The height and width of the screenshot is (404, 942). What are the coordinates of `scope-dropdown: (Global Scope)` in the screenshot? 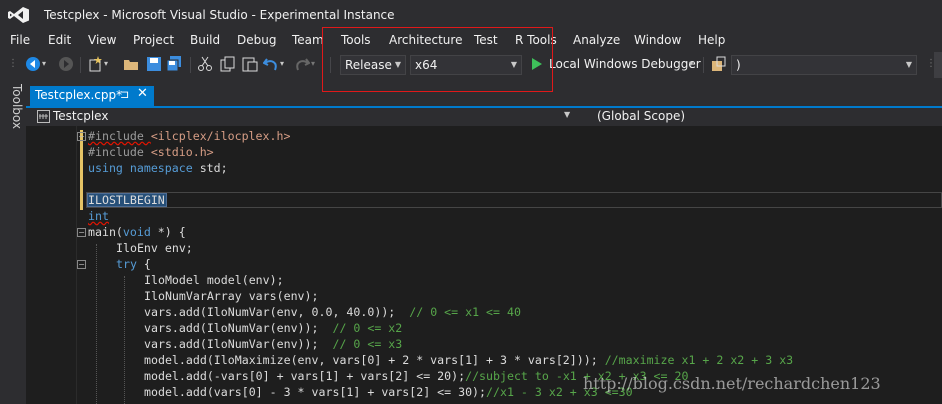 It's located at (760, 117).